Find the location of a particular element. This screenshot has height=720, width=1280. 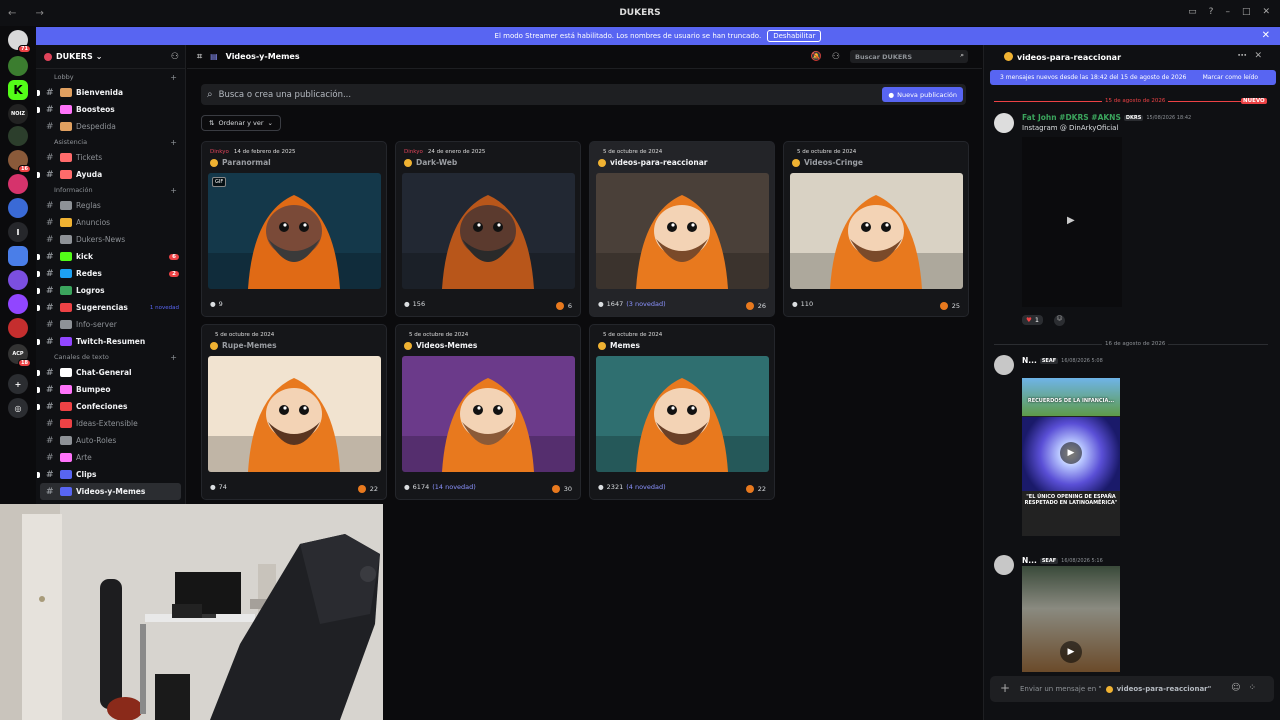

banner-close-icon: ✕ is located at coordinates (1266, 35).